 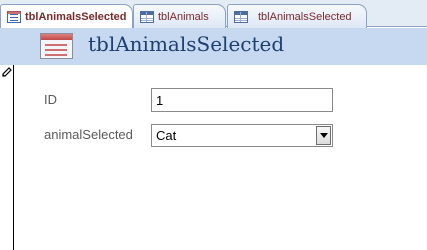 What do you see at coordinates (7, 72) in the screenshot?
I see `pencil-icon` at bounding box center [7, 72].